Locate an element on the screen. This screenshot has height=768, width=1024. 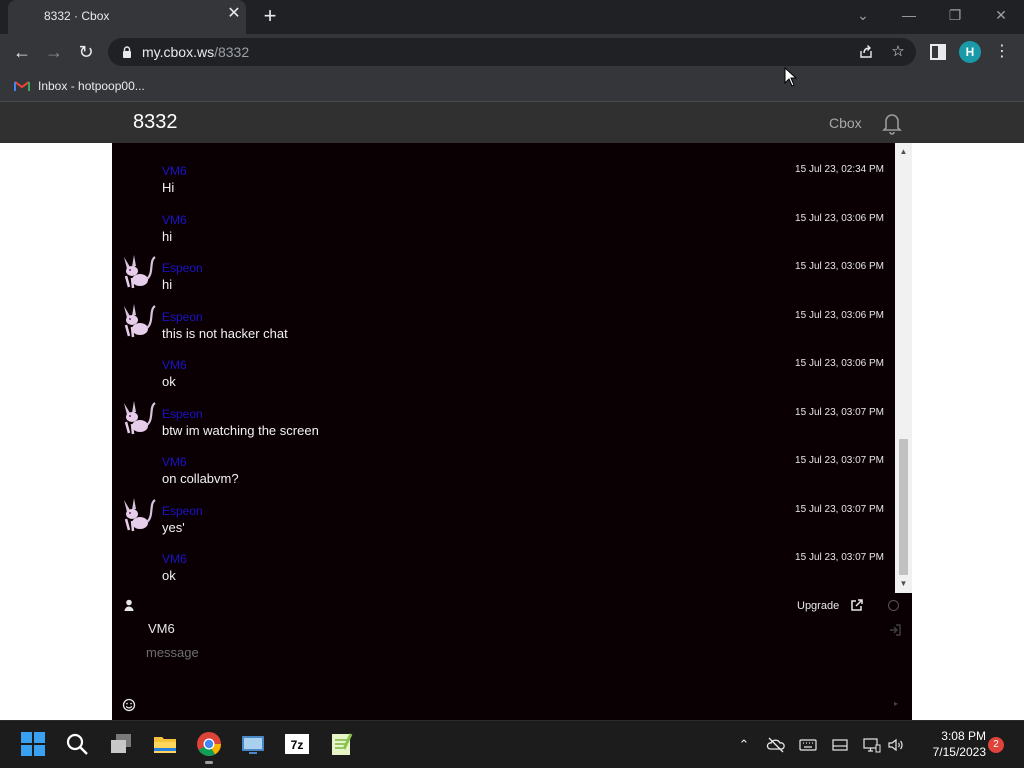
active-app-indicator is located at coordinates (209, 762).